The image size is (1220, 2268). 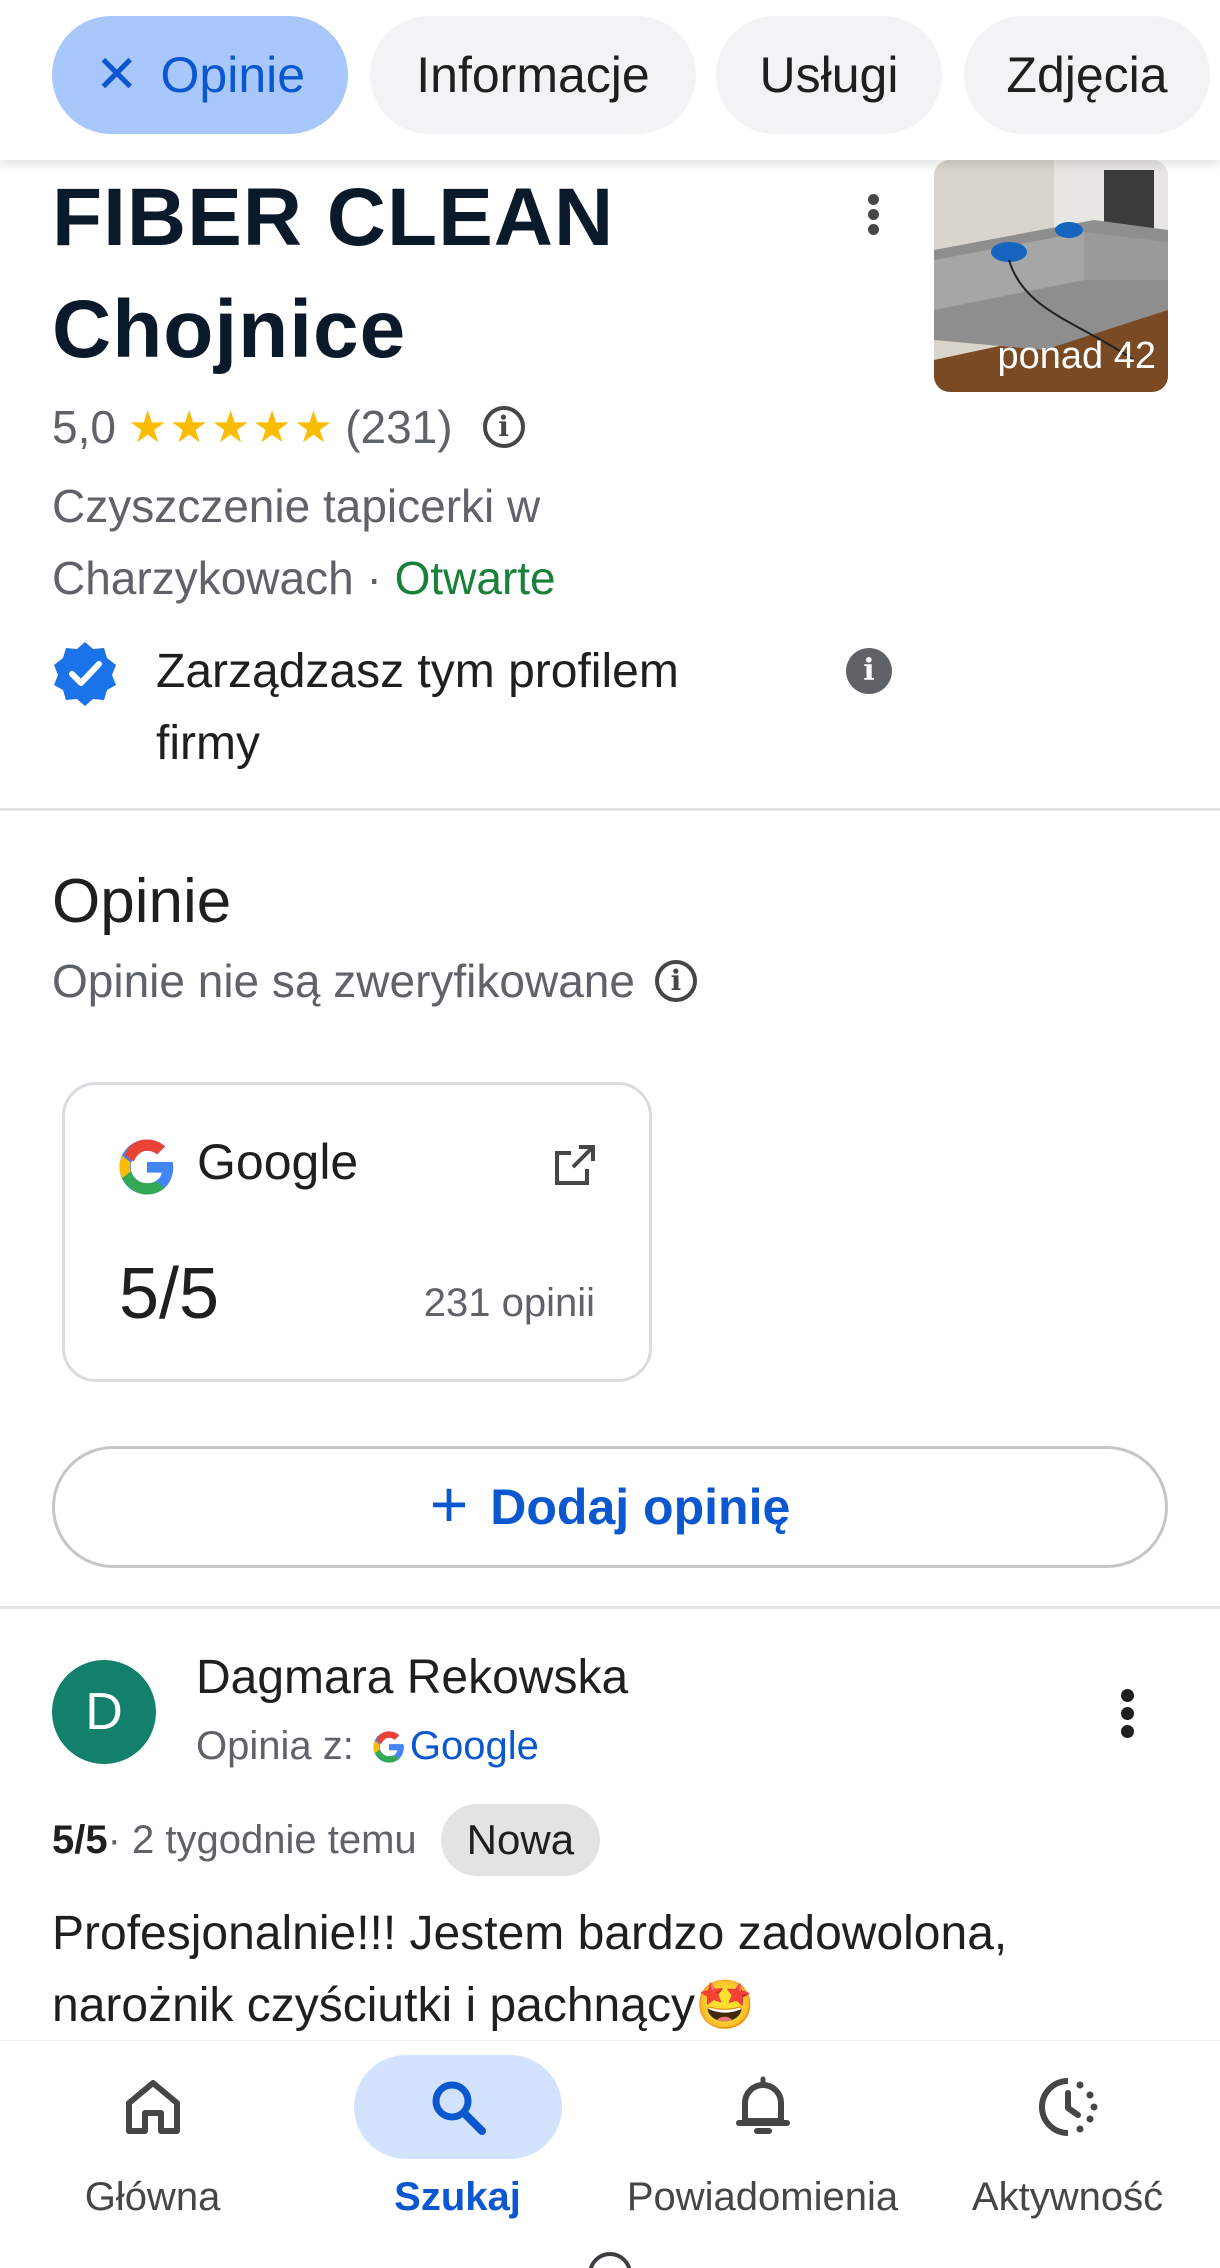 I want to click on chip-label: Informacje, so click(x=533, y=75).